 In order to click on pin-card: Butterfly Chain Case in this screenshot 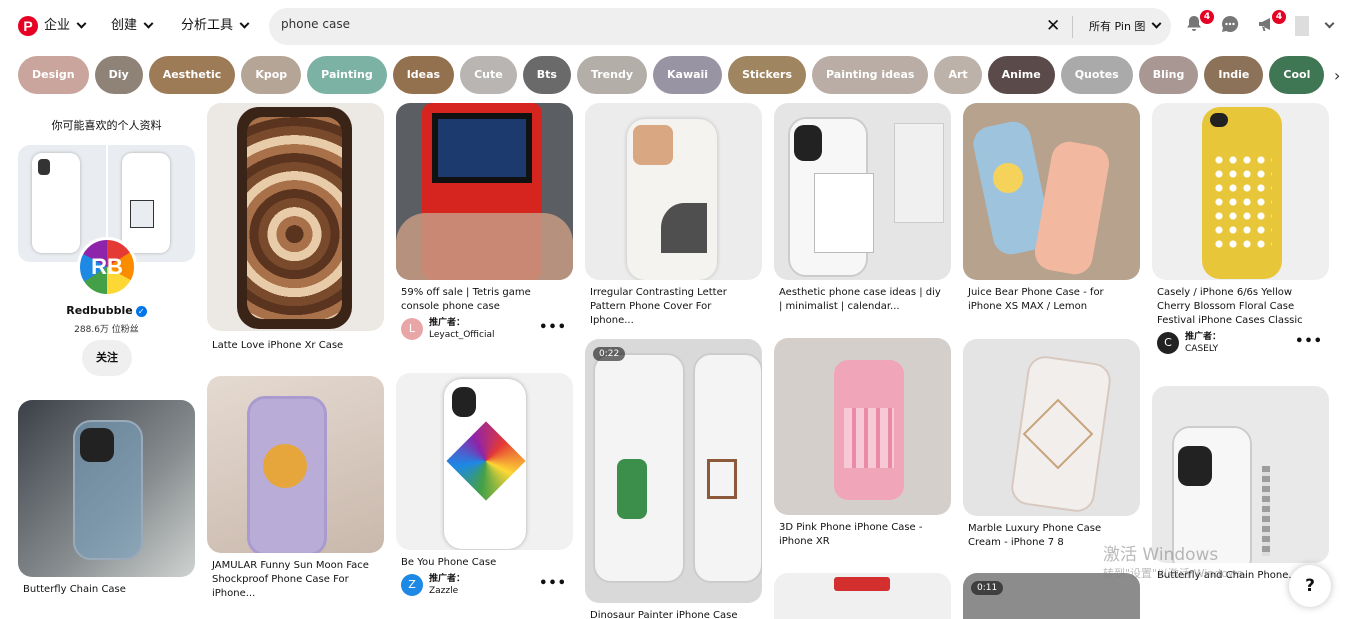, I will do `click(106, 498)`.